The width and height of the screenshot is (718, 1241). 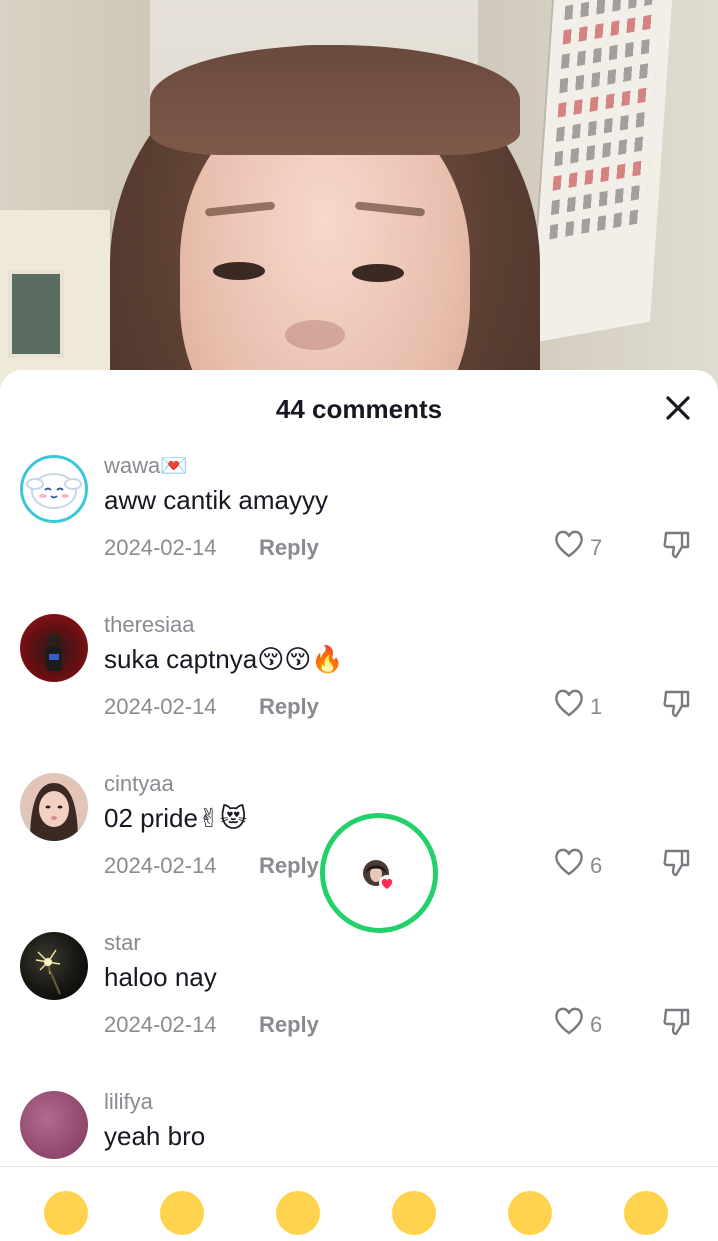 I want to click on comment-username: theresiaa, so click(x=149, y=625).